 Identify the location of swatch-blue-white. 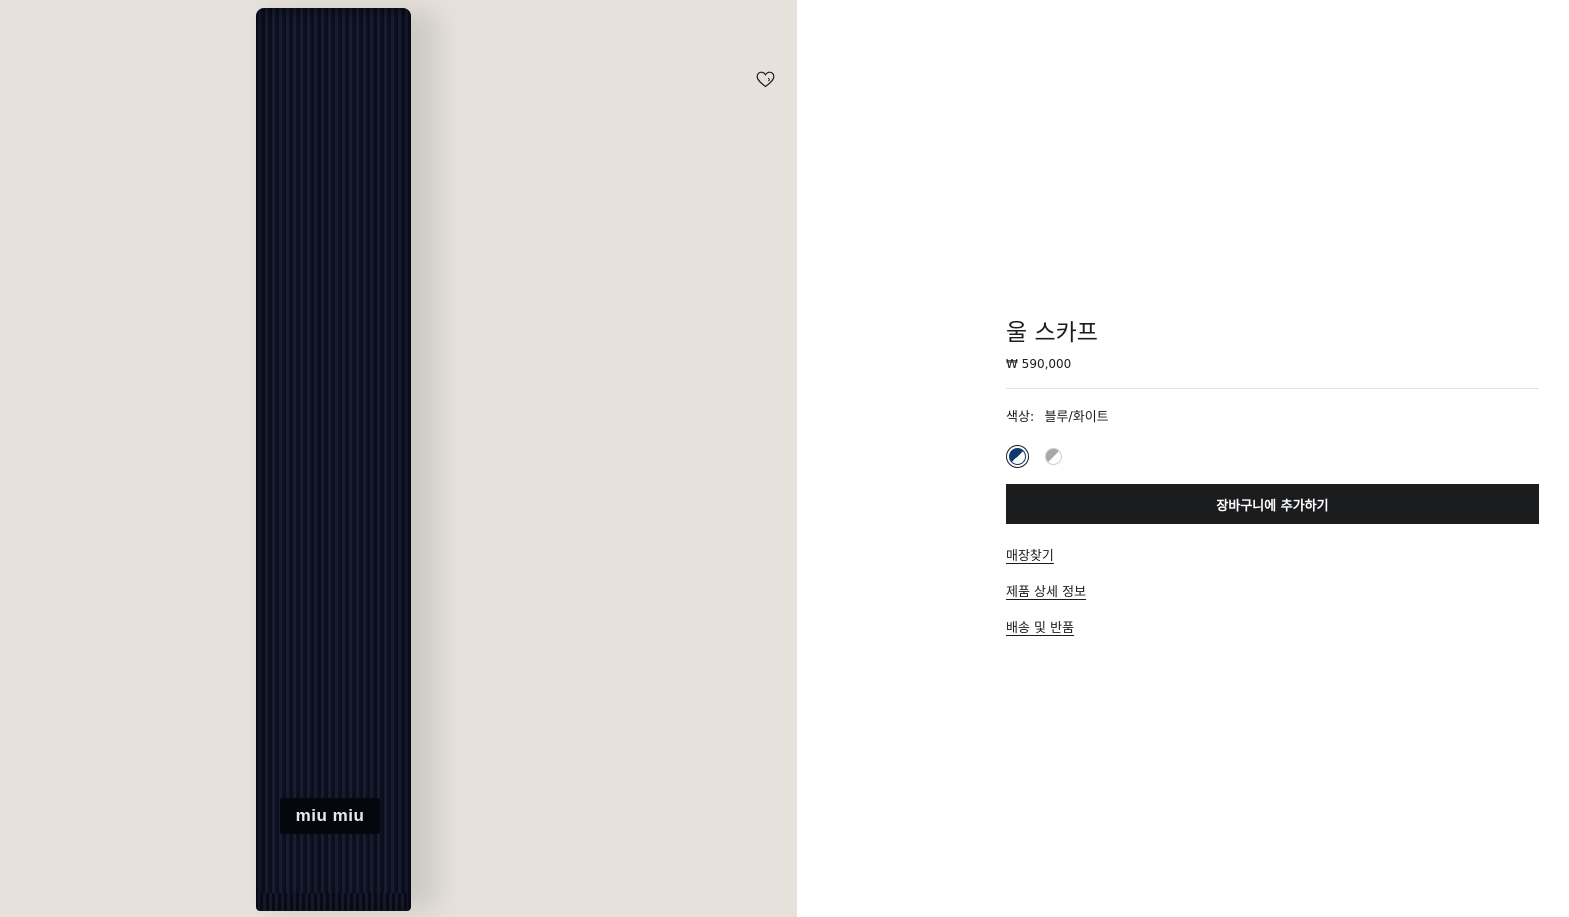
(1017, 456).